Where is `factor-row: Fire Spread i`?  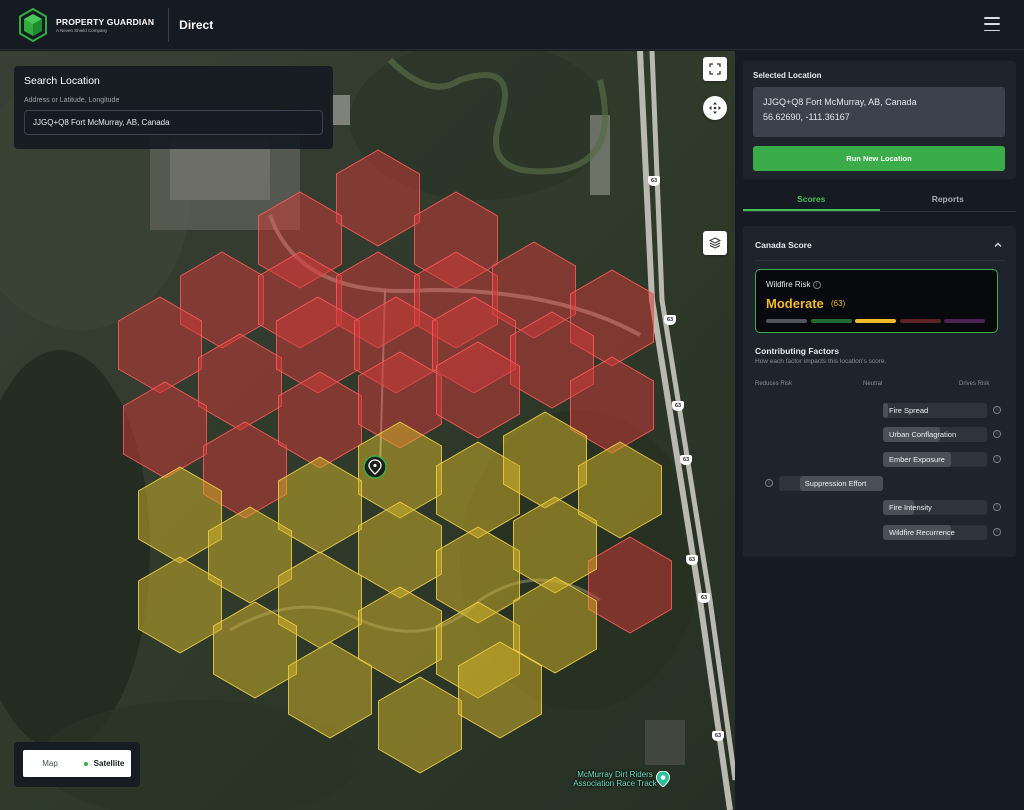
factor-row: Fire Spread i is located at coordinates (879, 410).